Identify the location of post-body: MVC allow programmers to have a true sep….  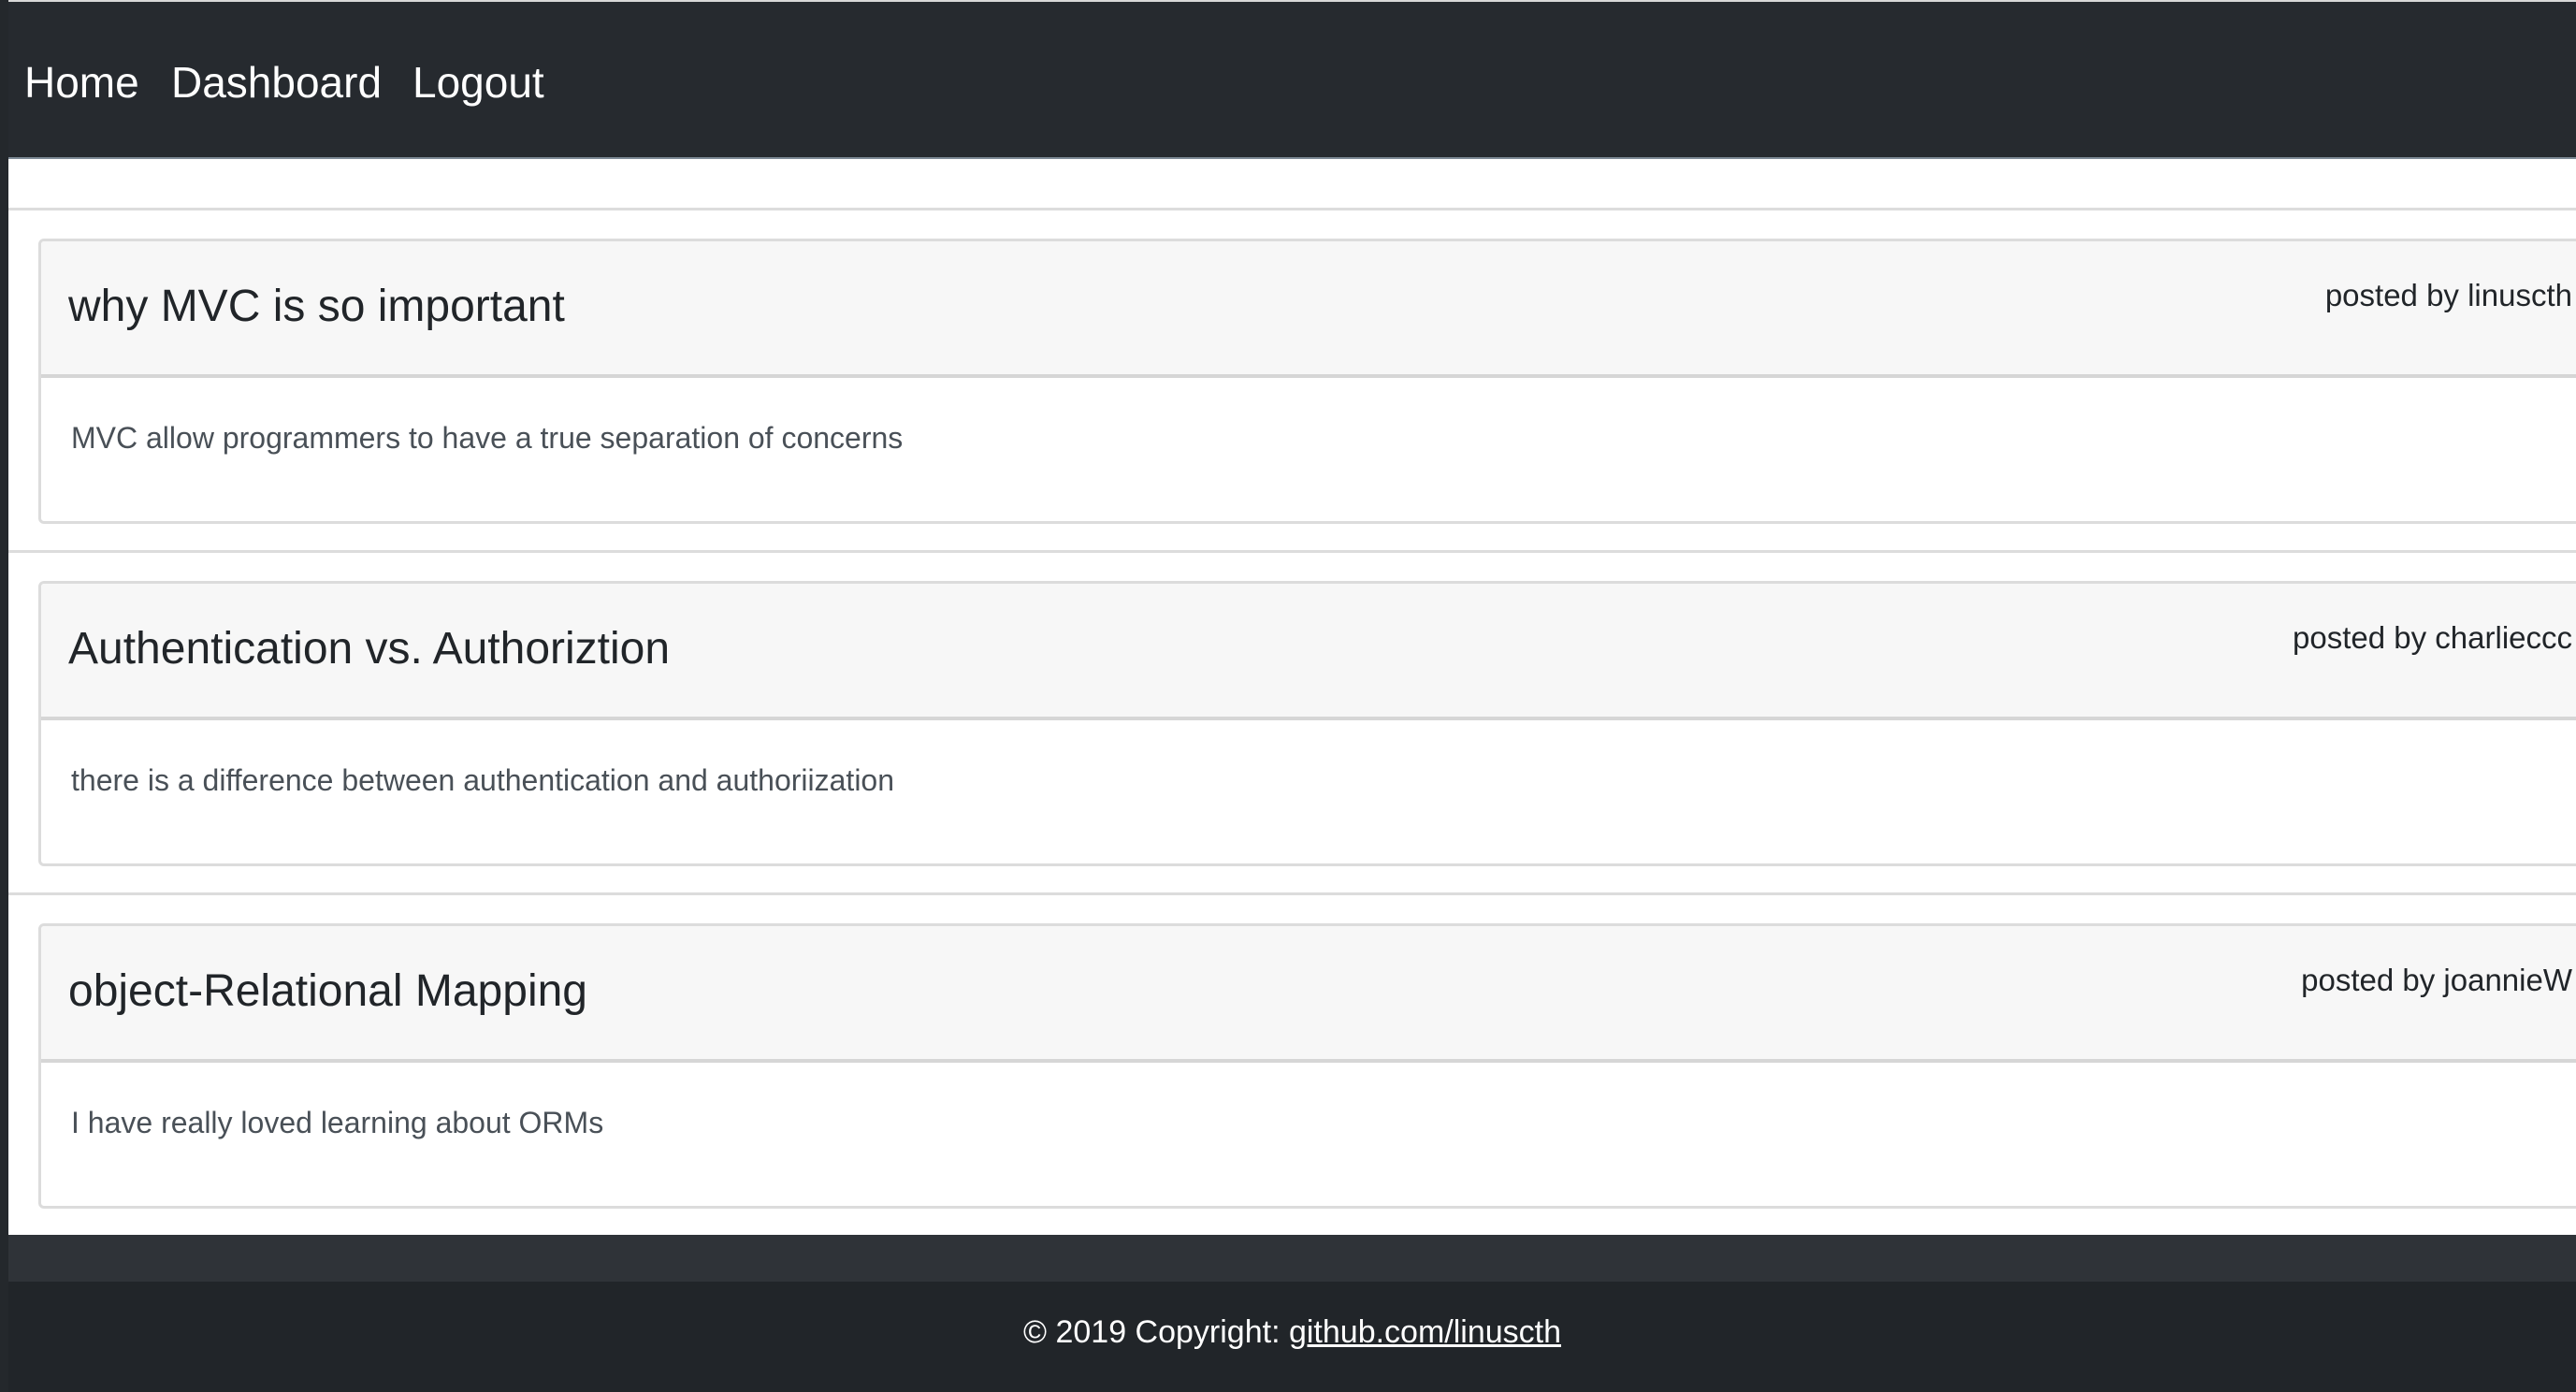
(487, 438).